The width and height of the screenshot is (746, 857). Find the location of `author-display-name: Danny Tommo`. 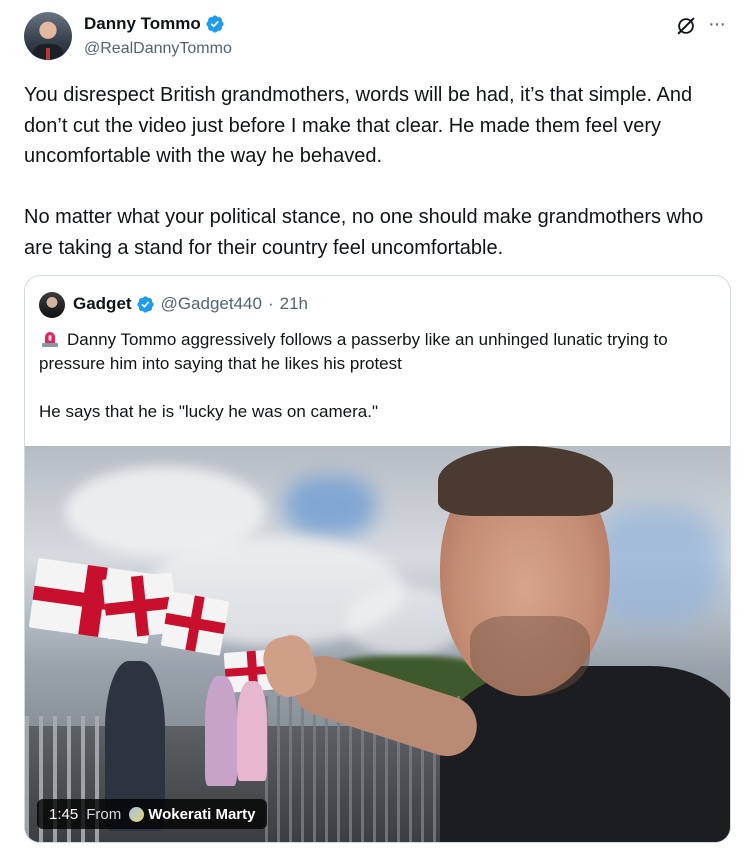

author-display-name: Danny Tommo is located at coordinates (142, 24).